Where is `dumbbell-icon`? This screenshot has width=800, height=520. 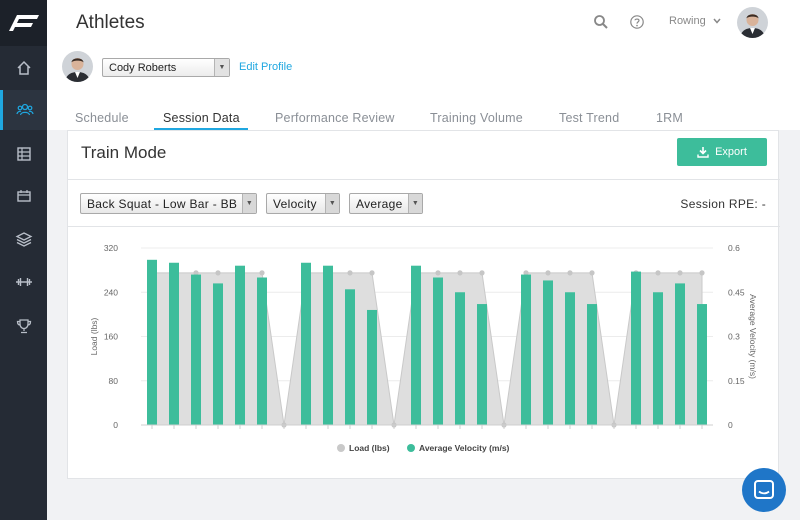
dumbbell-icon is located at coordinates (23, 282).